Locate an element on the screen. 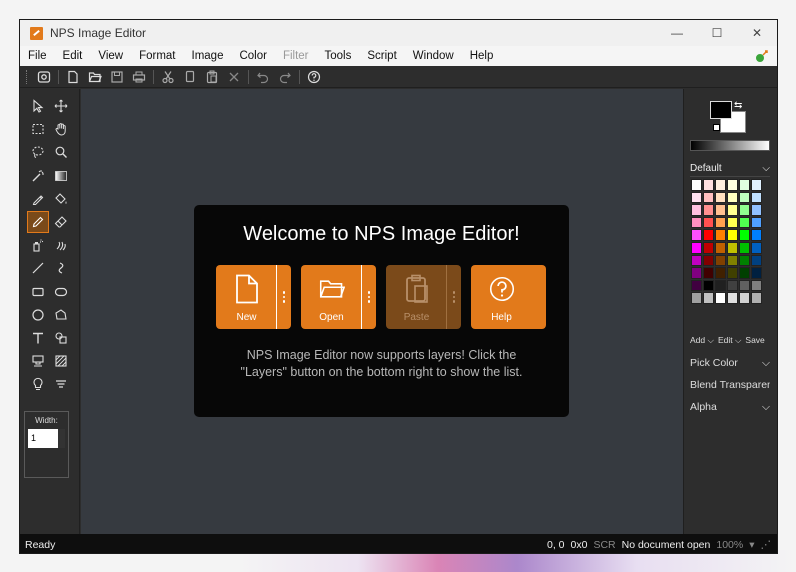  pattern-tool-icon is located at coordinates (61, 361).